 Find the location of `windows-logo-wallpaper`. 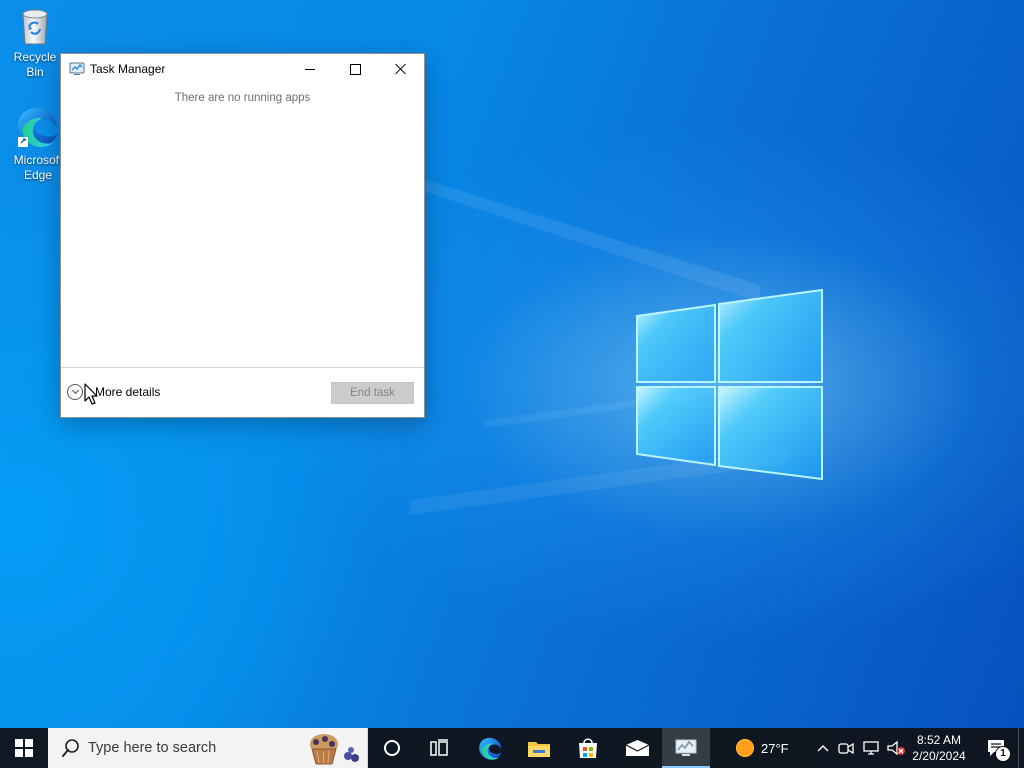

windows-logo-wallpaper is located at coordinates (729, 384).